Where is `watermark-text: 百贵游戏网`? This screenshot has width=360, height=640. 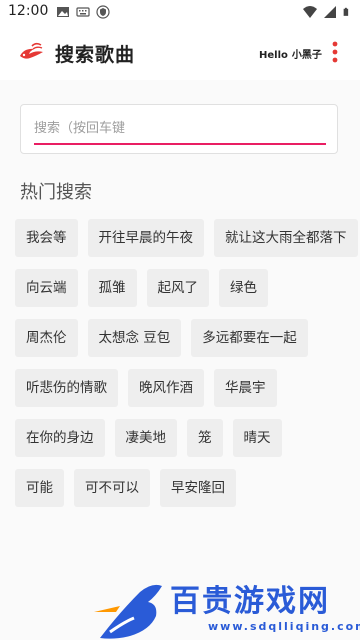
watermark-text: 百贵游戏网 is located at coordinates (250, 601).